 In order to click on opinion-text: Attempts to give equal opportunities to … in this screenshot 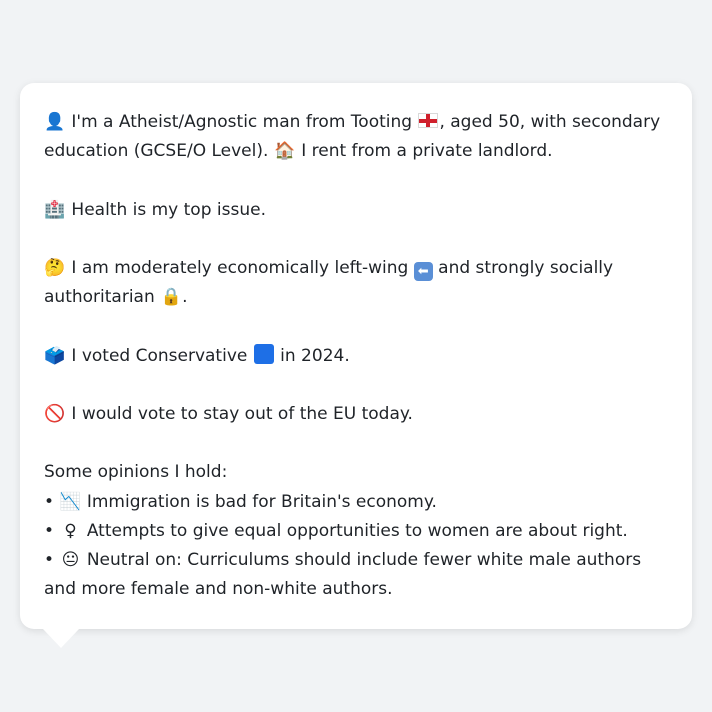, I will do `click(357, 530)`.